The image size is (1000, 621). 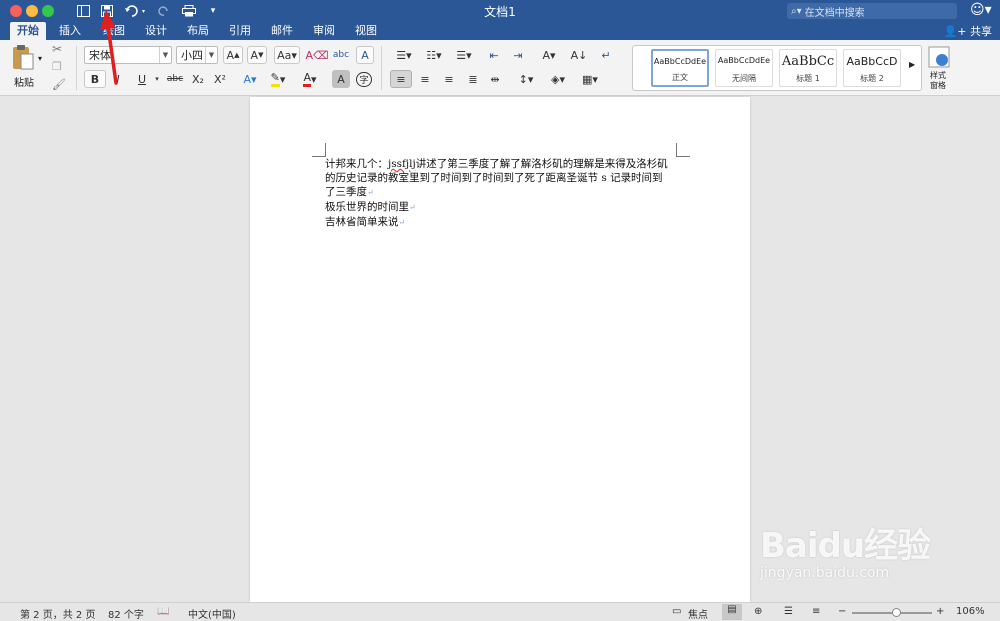 I want to click on character-border-icon: A, so click(x=365, y=55).